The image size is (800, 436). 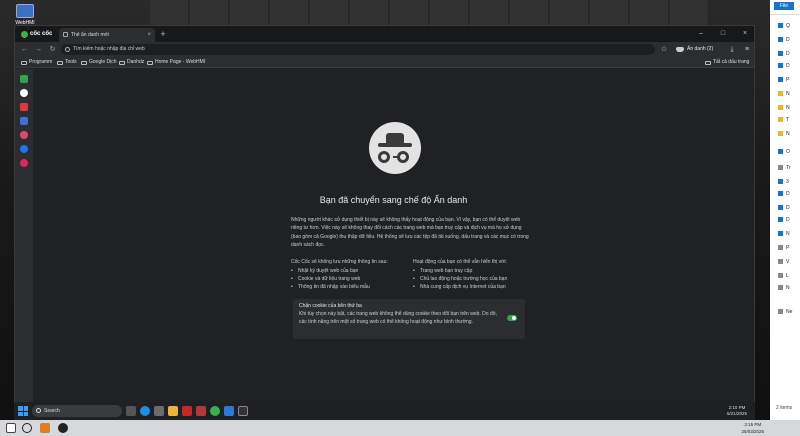 I want to click on glasses-right-shape, so click(x=403, y=157).